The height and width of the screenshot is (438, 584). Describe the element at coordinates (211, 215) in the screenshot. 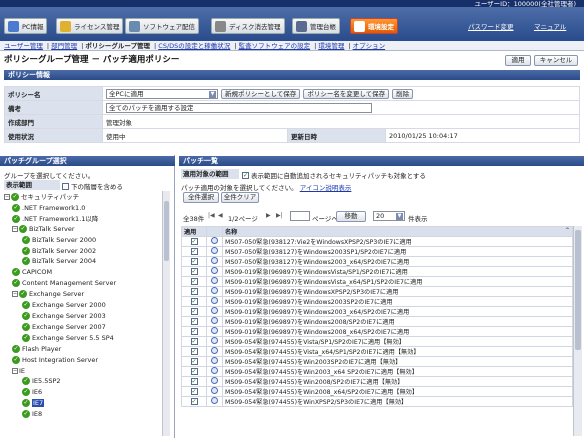

I see `first-page-icon: |◀` at that location.